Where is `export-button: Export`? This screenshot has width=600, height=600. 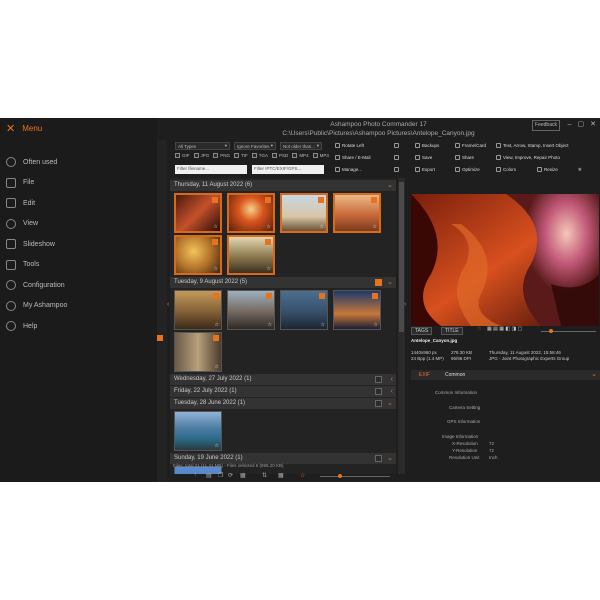
export-button: Export is located at coordinates (425, 169).